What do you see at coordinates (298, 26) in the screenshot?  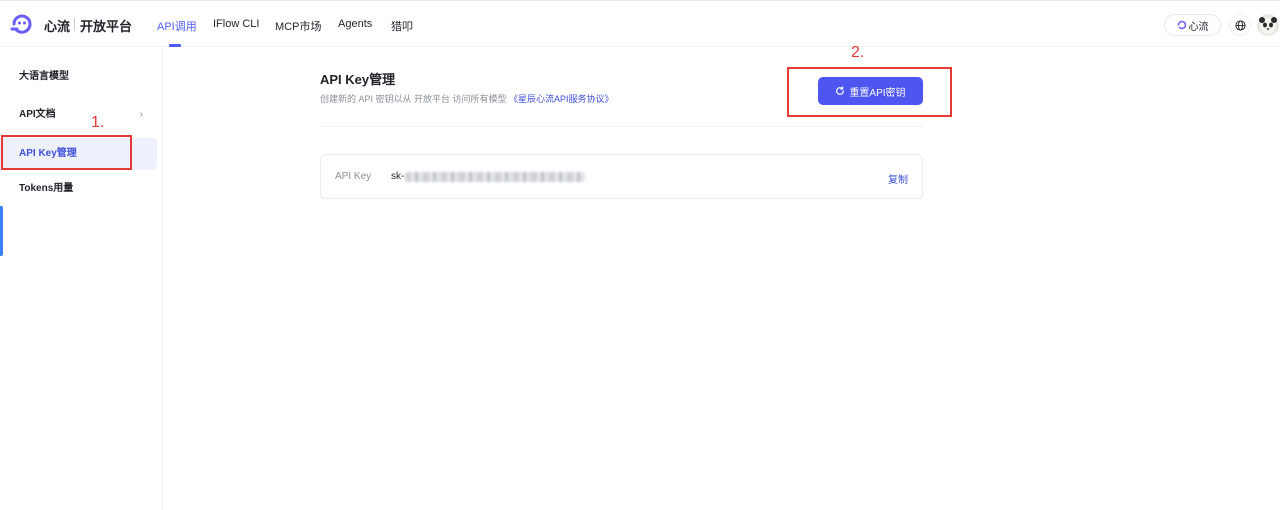 I see `nav-mcp-market: MCP市场` at bounding box center [298, 26].